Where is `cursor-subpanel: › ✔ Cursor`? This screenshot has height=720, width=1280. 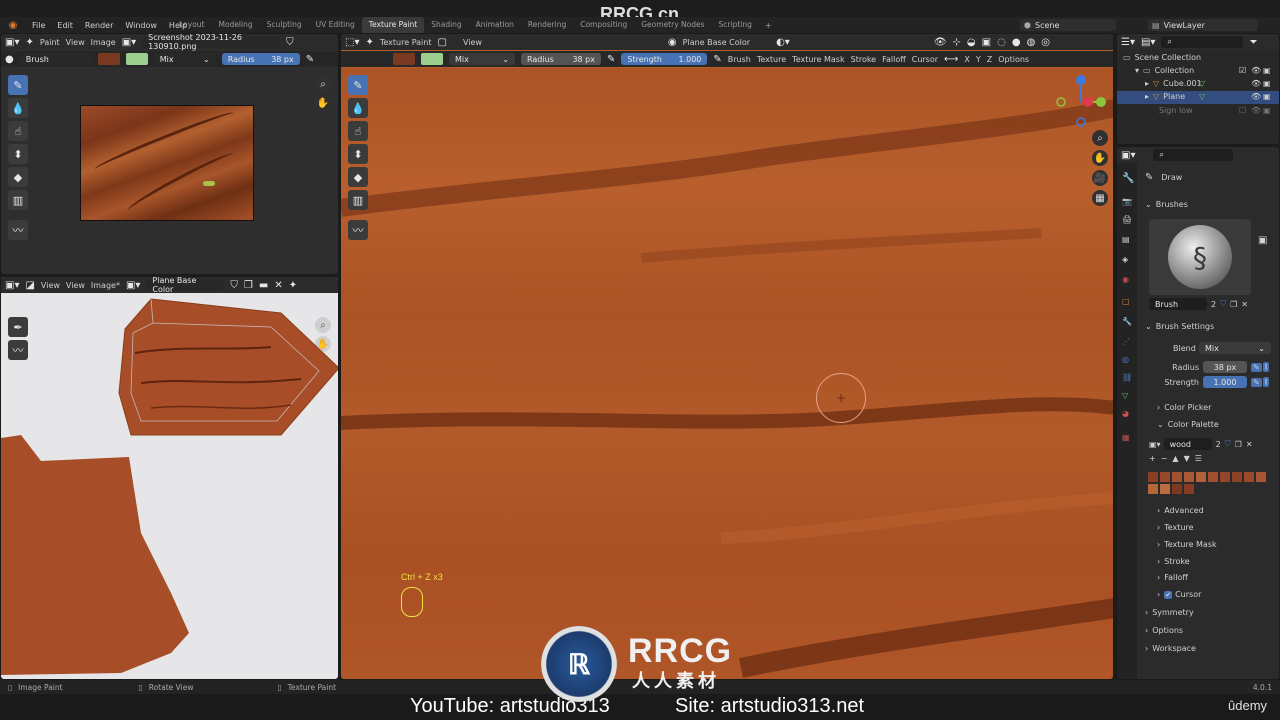
cursor-subpanel: › ✔ Cursor is located at coordinates (1179, 594).